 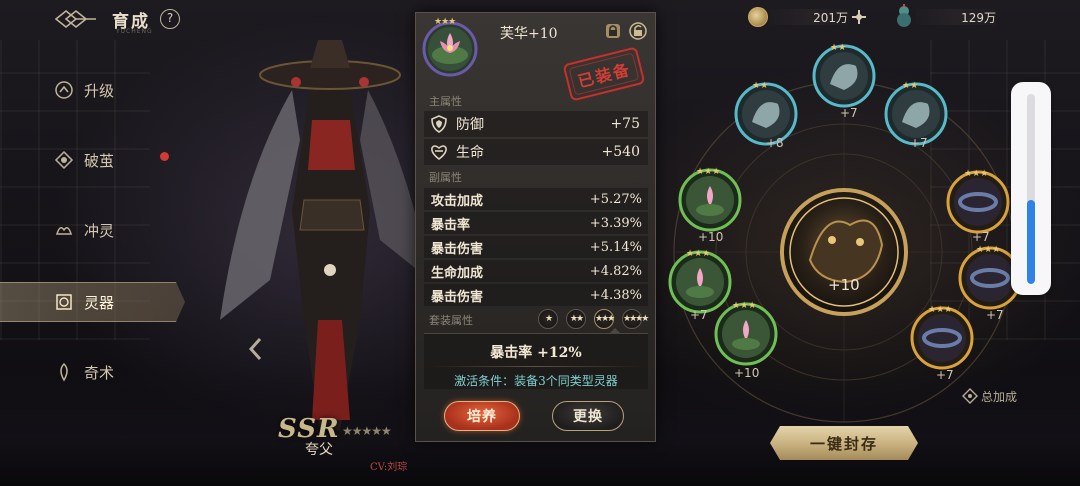 What do you see at coordinates (389, 467) in the screenshot?
I see `voice-actor: CV:刘琮` at bounding box center [389, 467].